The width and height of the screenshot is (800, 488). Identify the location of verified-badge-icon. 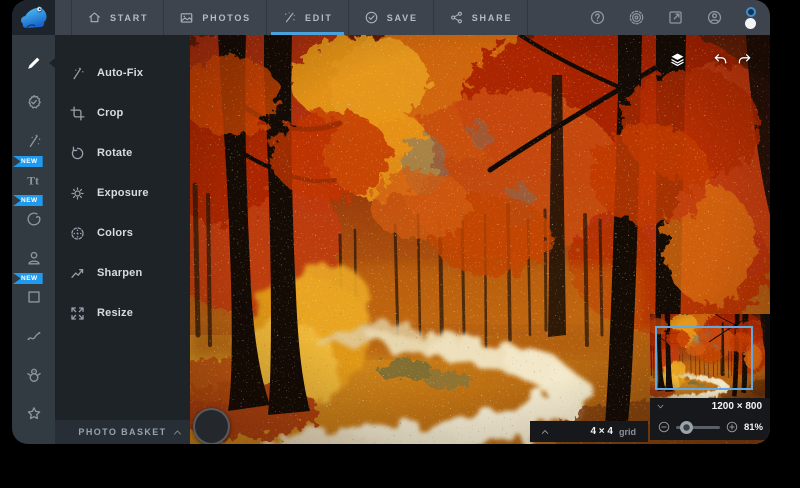
(34, 102).